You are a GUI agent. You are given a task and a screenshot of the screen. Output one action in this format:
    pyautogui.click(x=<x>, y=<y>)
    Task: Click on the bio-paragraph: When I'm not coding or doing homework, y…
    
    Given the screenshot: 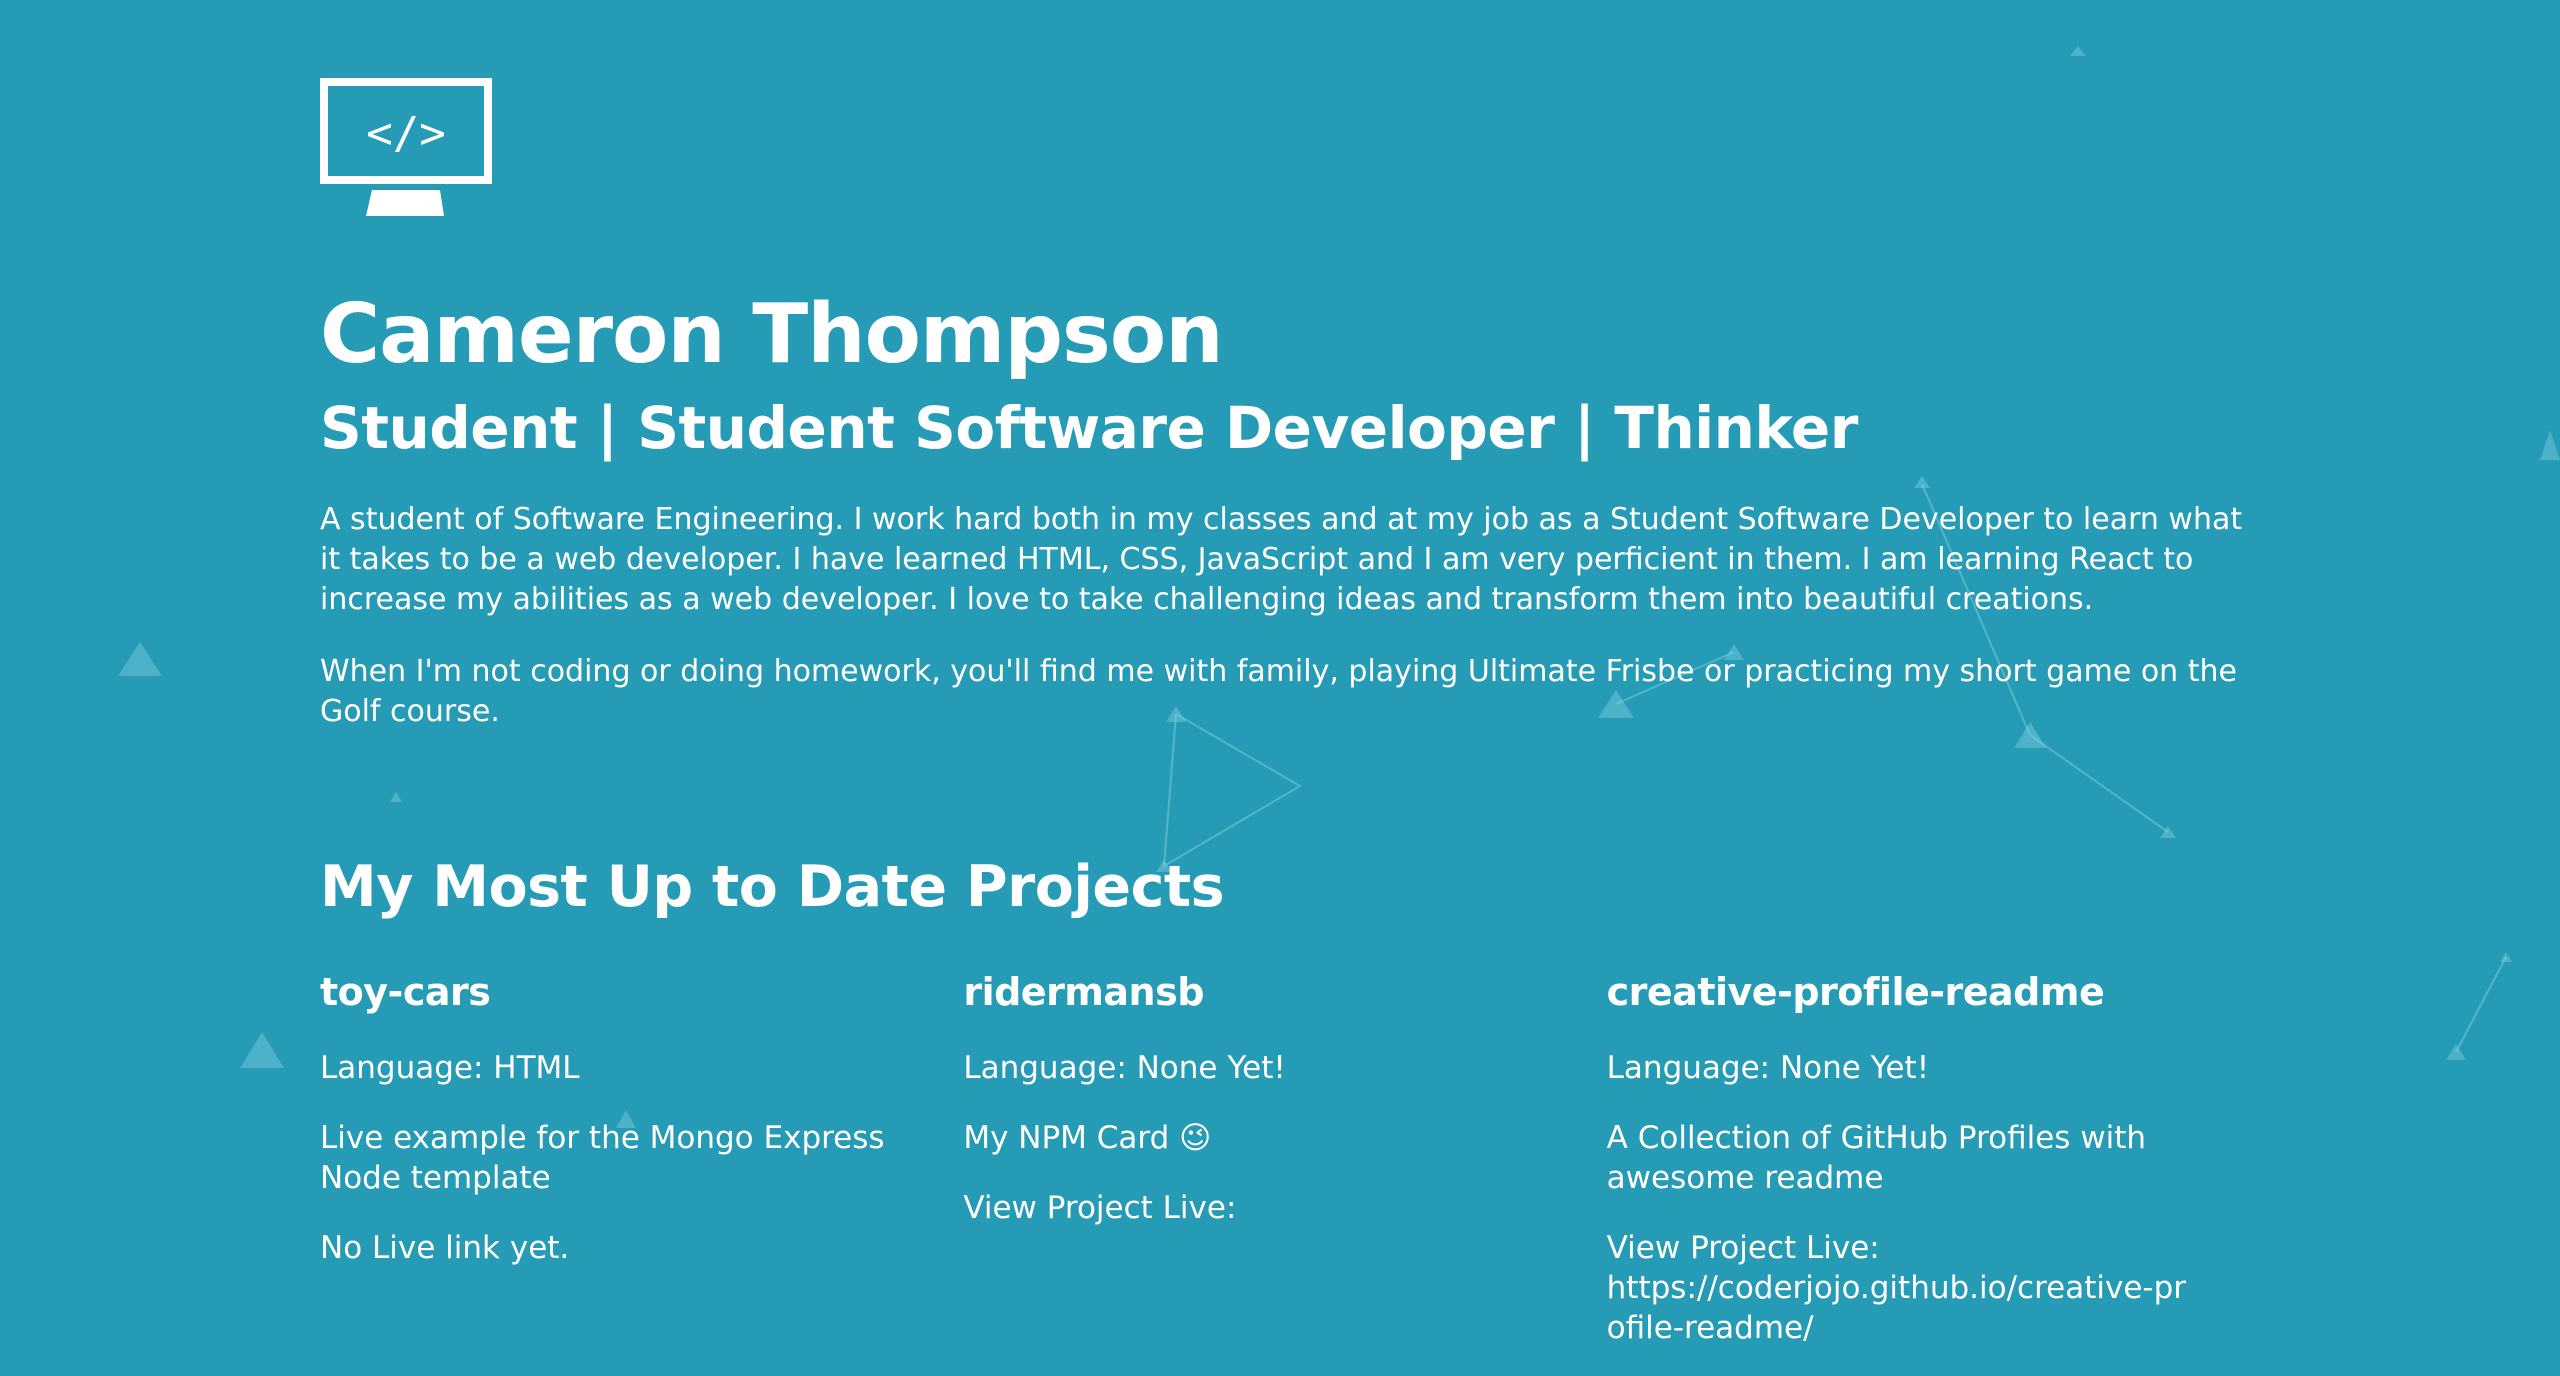 What is the action you would take?
    pyautogui.click(x=1278, y=691)
    